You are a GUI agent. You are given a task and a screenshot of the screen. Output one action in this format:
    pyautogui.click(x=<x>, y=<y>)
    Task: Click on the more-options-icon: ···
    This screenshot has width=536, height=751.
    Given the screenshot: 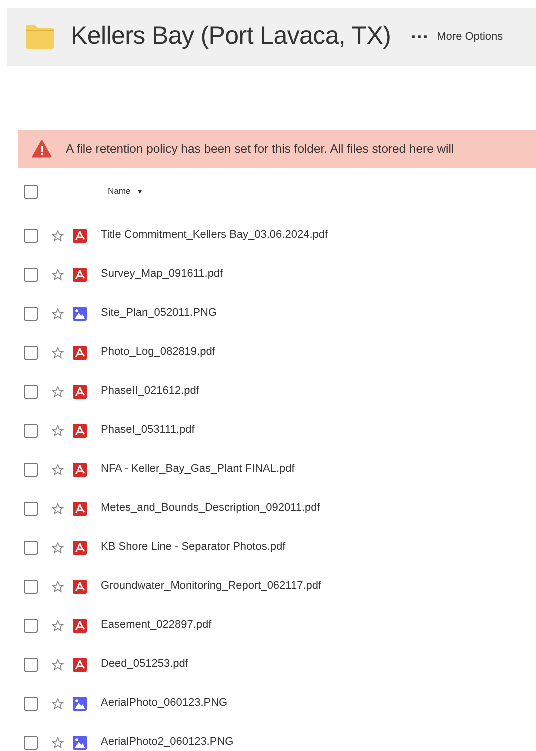 What is the action you would take?
    pyautogui.click(x=420, y=37)
    